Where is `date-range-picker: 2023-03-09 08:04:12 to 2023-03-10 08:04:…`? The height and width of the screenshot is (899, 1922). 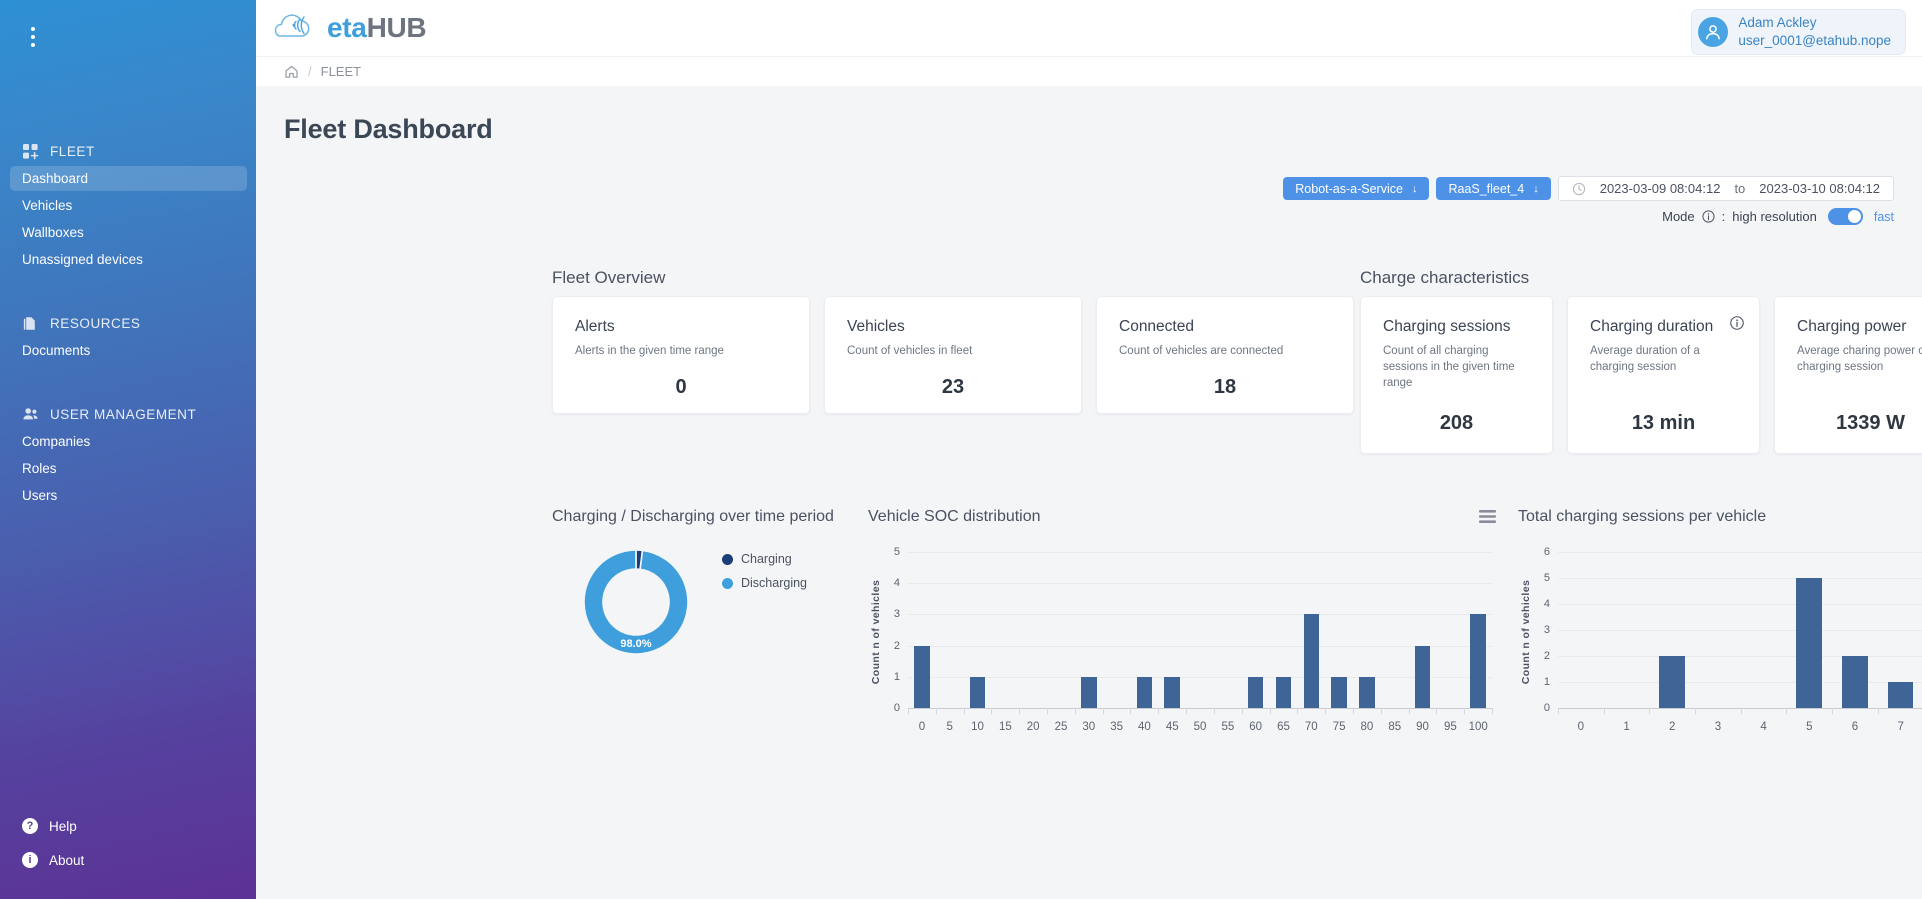
date-range-picker: 2023-03-09 08:04:12 to 2023-03-10 08:04:… is located at coordinates (1725, 188).